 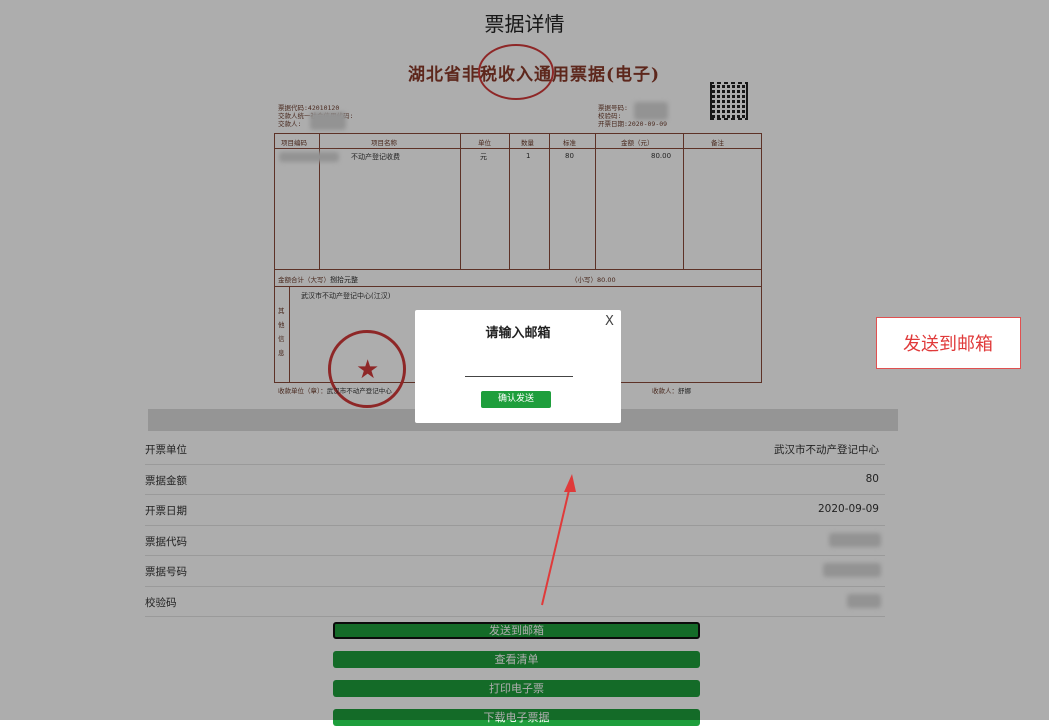 What do you see at coordinates (518, 333) in the screenshot?
I see `modal-title: 请输入邮箱` at bounding box center [518, 333].